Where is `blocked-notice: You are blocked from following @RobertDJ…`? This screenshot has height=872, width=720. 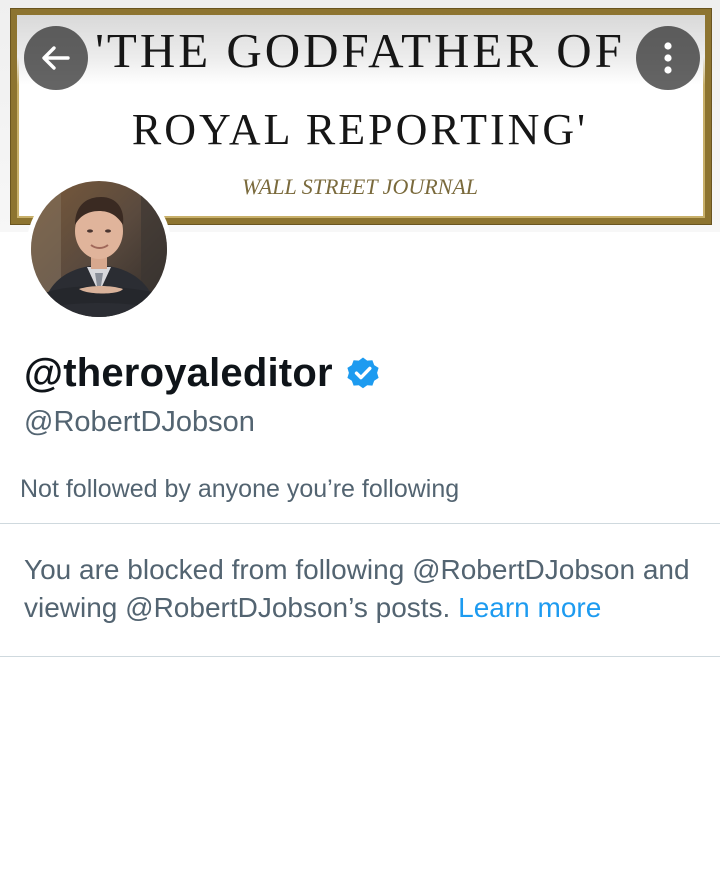 blocked-notice: You are blocked from following @RobertDJ… is located at coordinates (364, 589).